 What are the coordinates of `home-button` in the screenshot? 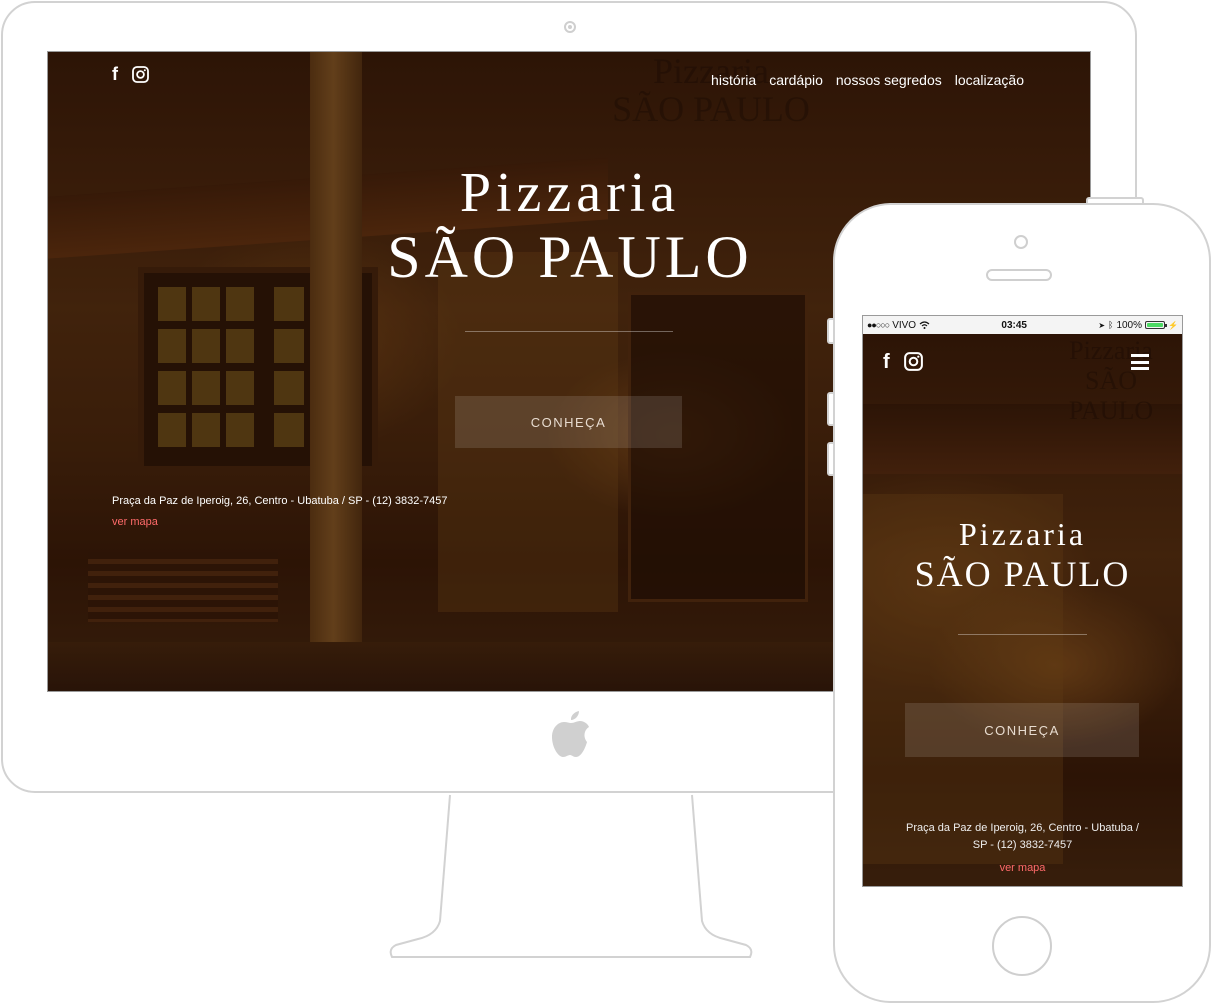 It's located at (1022, 946).